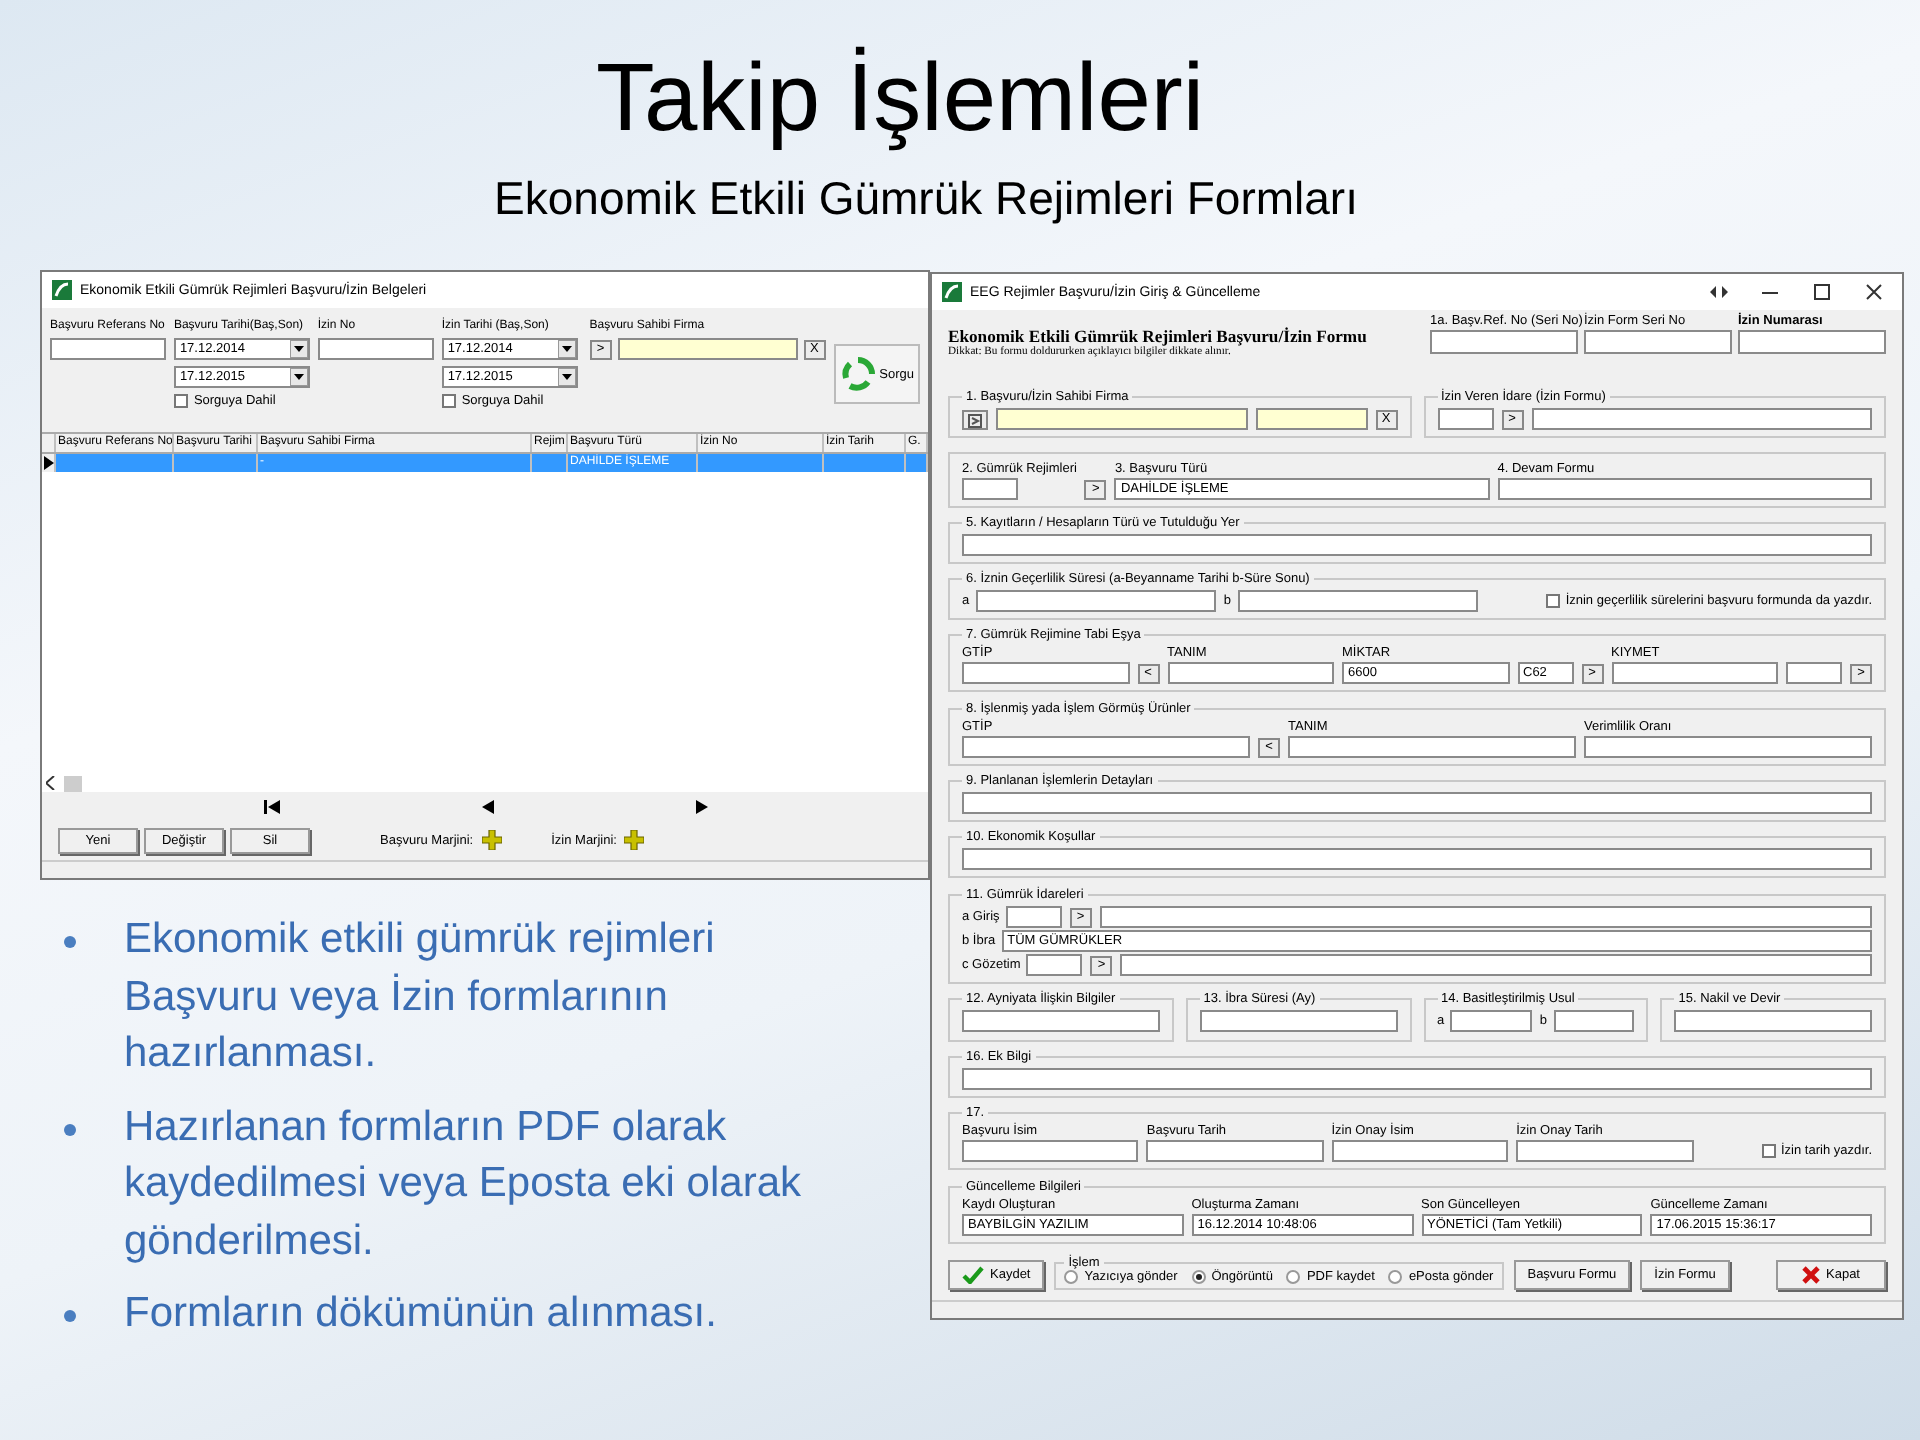 Image resolution: width=1920 pixels, height=1440 pixels. What do you see at coordinates (1719, 292) in the screenshot?
I see `resize-icon` at bounding box center [1719, 292].